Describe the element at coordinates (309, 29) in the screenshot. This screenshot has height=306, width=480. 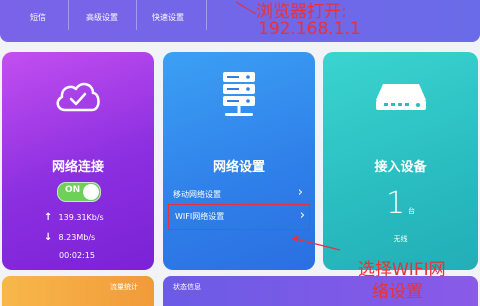
I see `annotation-ip-address: 192.168.1.1` at that location.